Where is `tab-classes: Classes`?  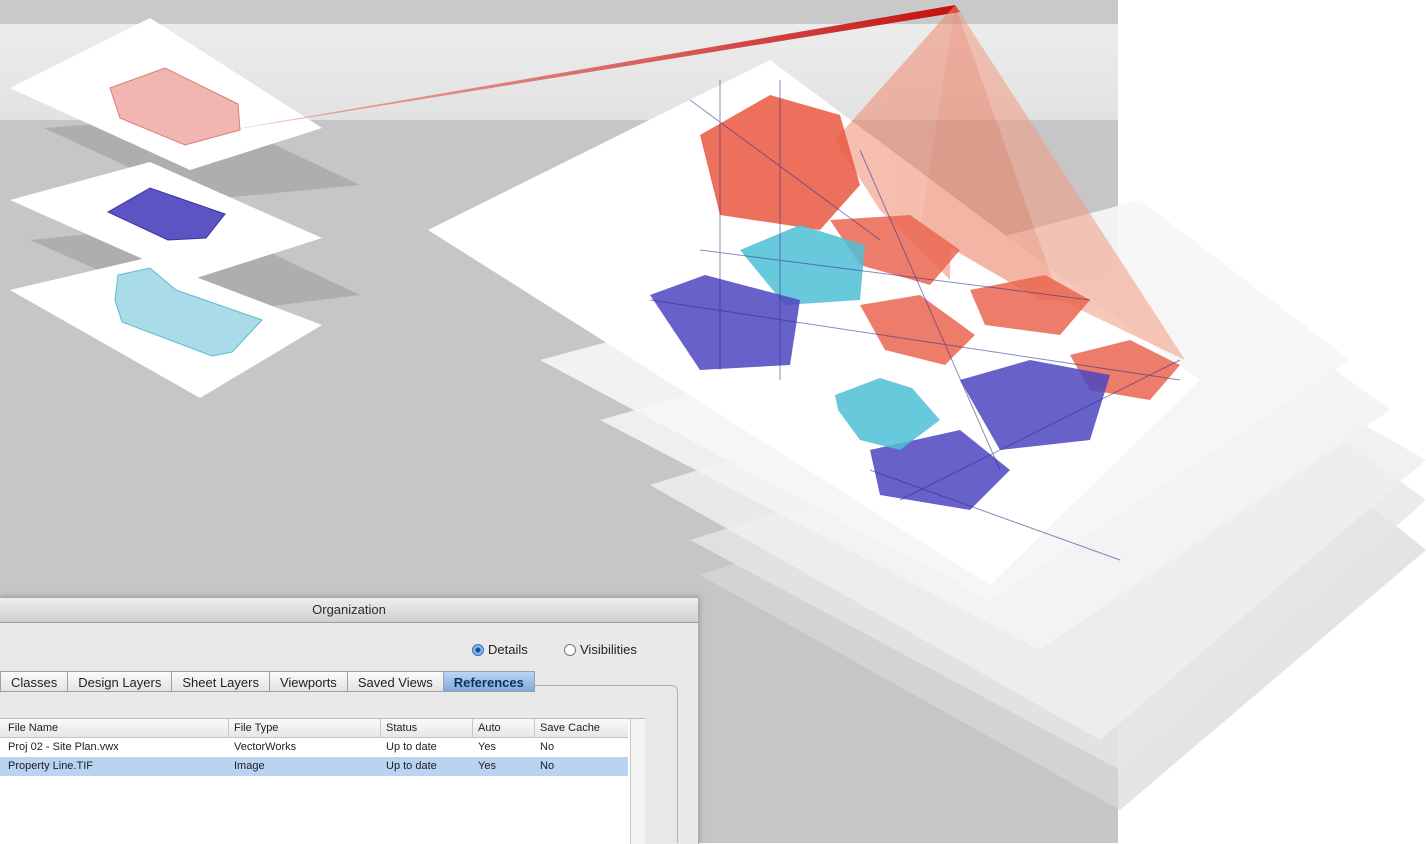
tab-classes: Classes is located at coordinates (34, 681).